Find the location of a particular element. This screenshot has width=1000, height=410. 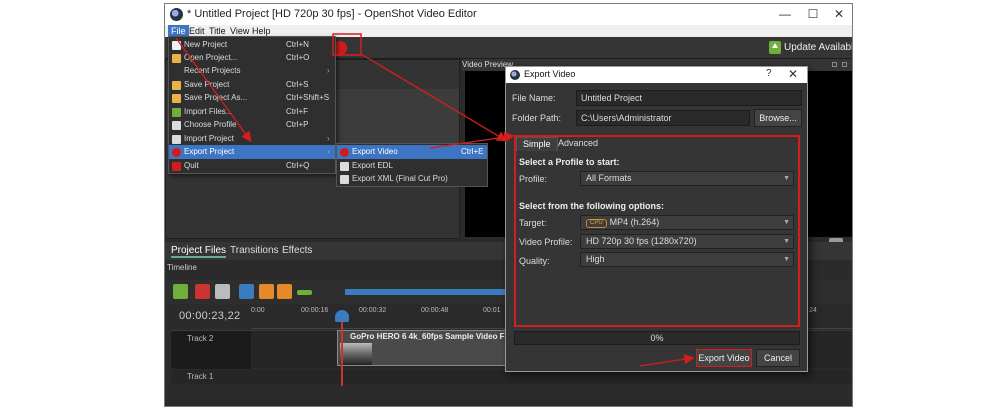

minimize-button: — is located at coordinates (785, 14).